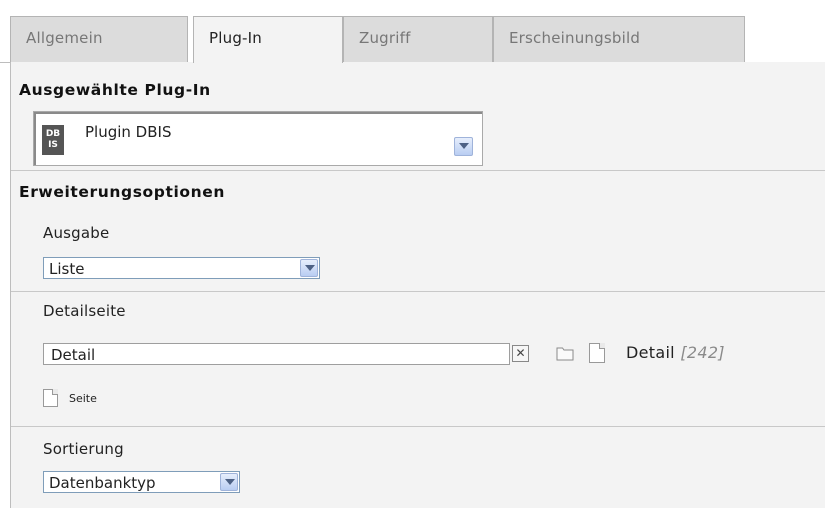 The height and width of the screenshot is (508, 825). Describe the element at coordinates (84, 311) in the screenshot. I see `detailseite-label: Detailseite` at that location.